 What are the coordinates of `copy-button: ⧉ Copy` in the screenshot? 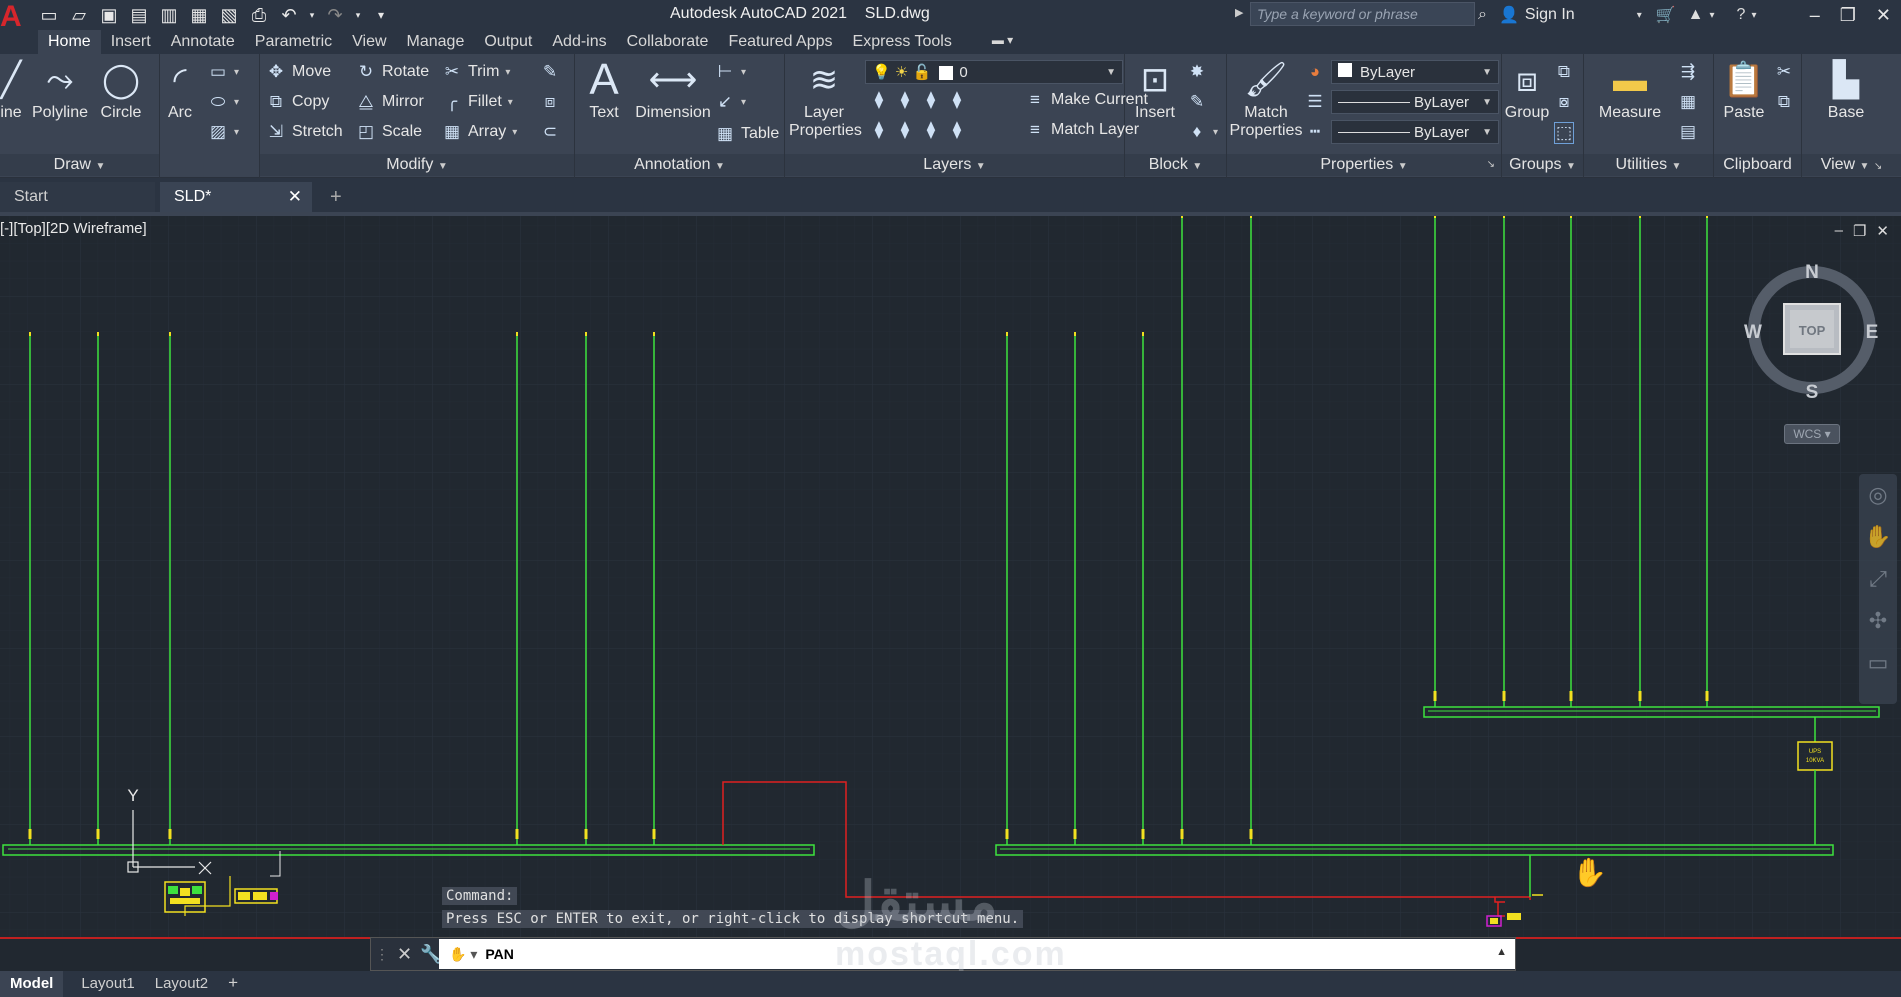 It's located at (297, 102).